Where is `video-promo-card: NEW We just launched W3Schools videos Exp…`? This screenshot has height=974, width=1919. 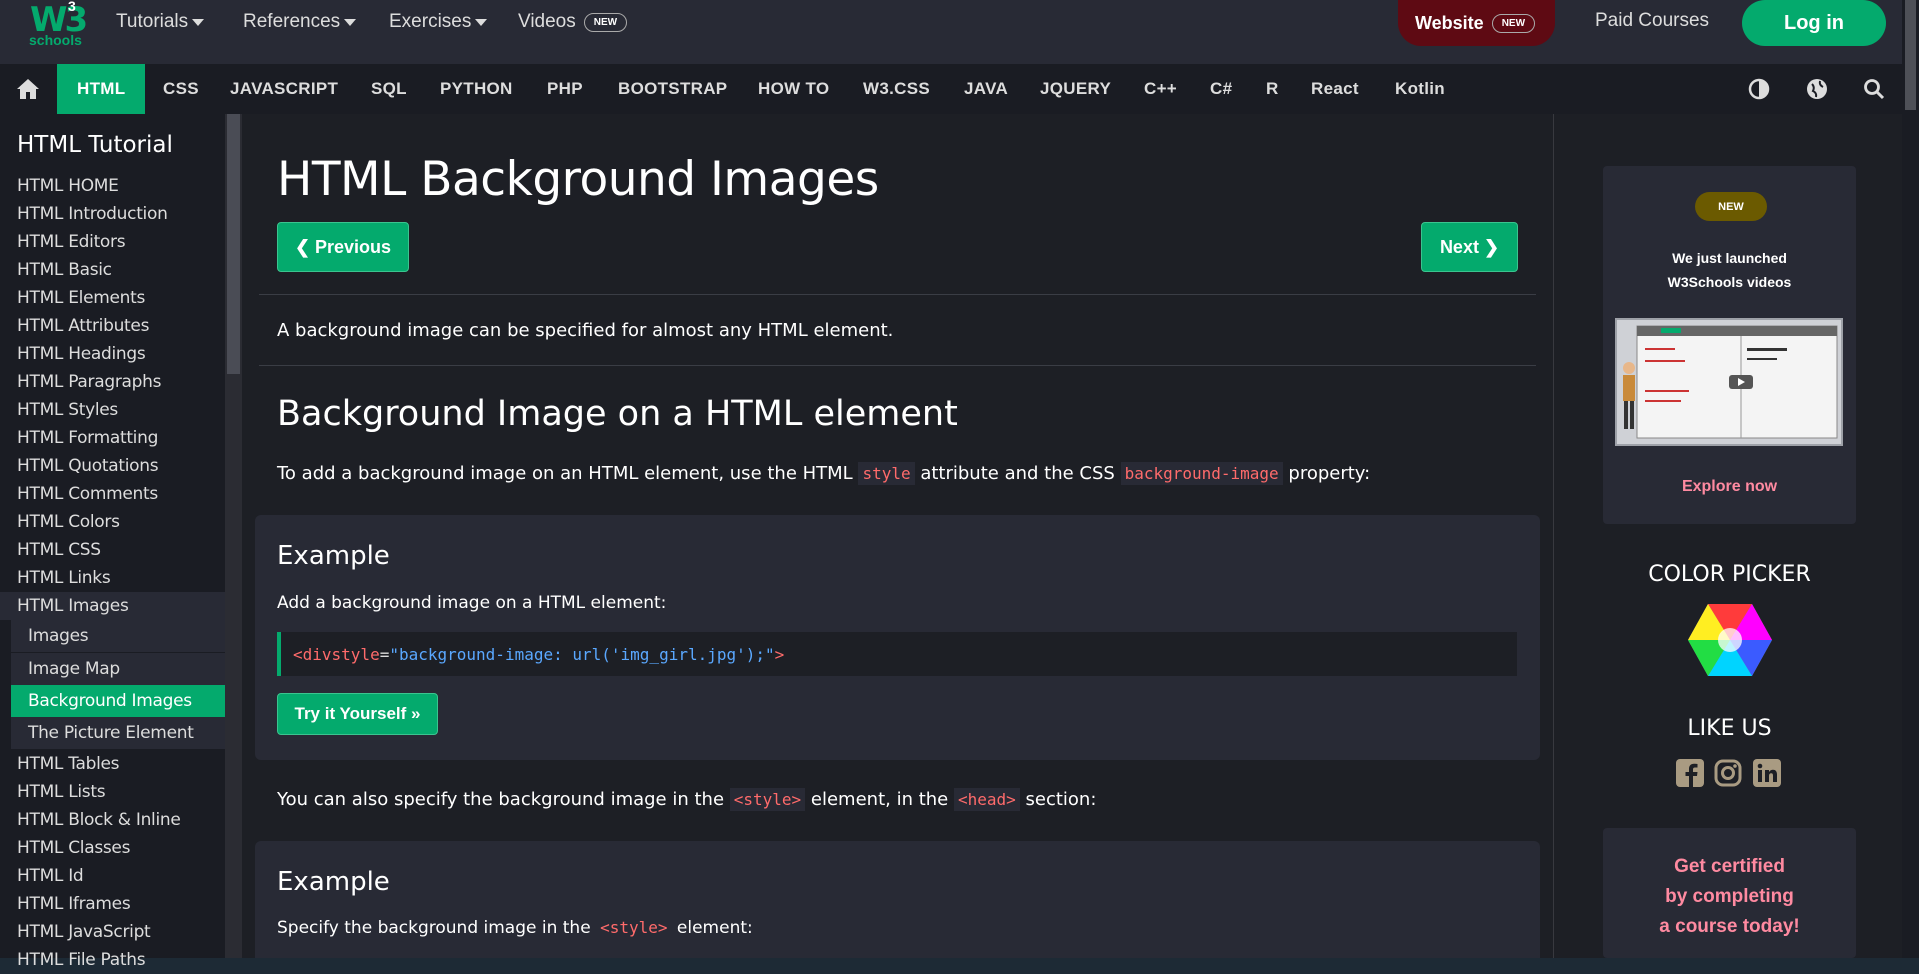 video-promo-card: NEW We just launched W3Schools videos Exp… is located at coordinates (1729, 345).